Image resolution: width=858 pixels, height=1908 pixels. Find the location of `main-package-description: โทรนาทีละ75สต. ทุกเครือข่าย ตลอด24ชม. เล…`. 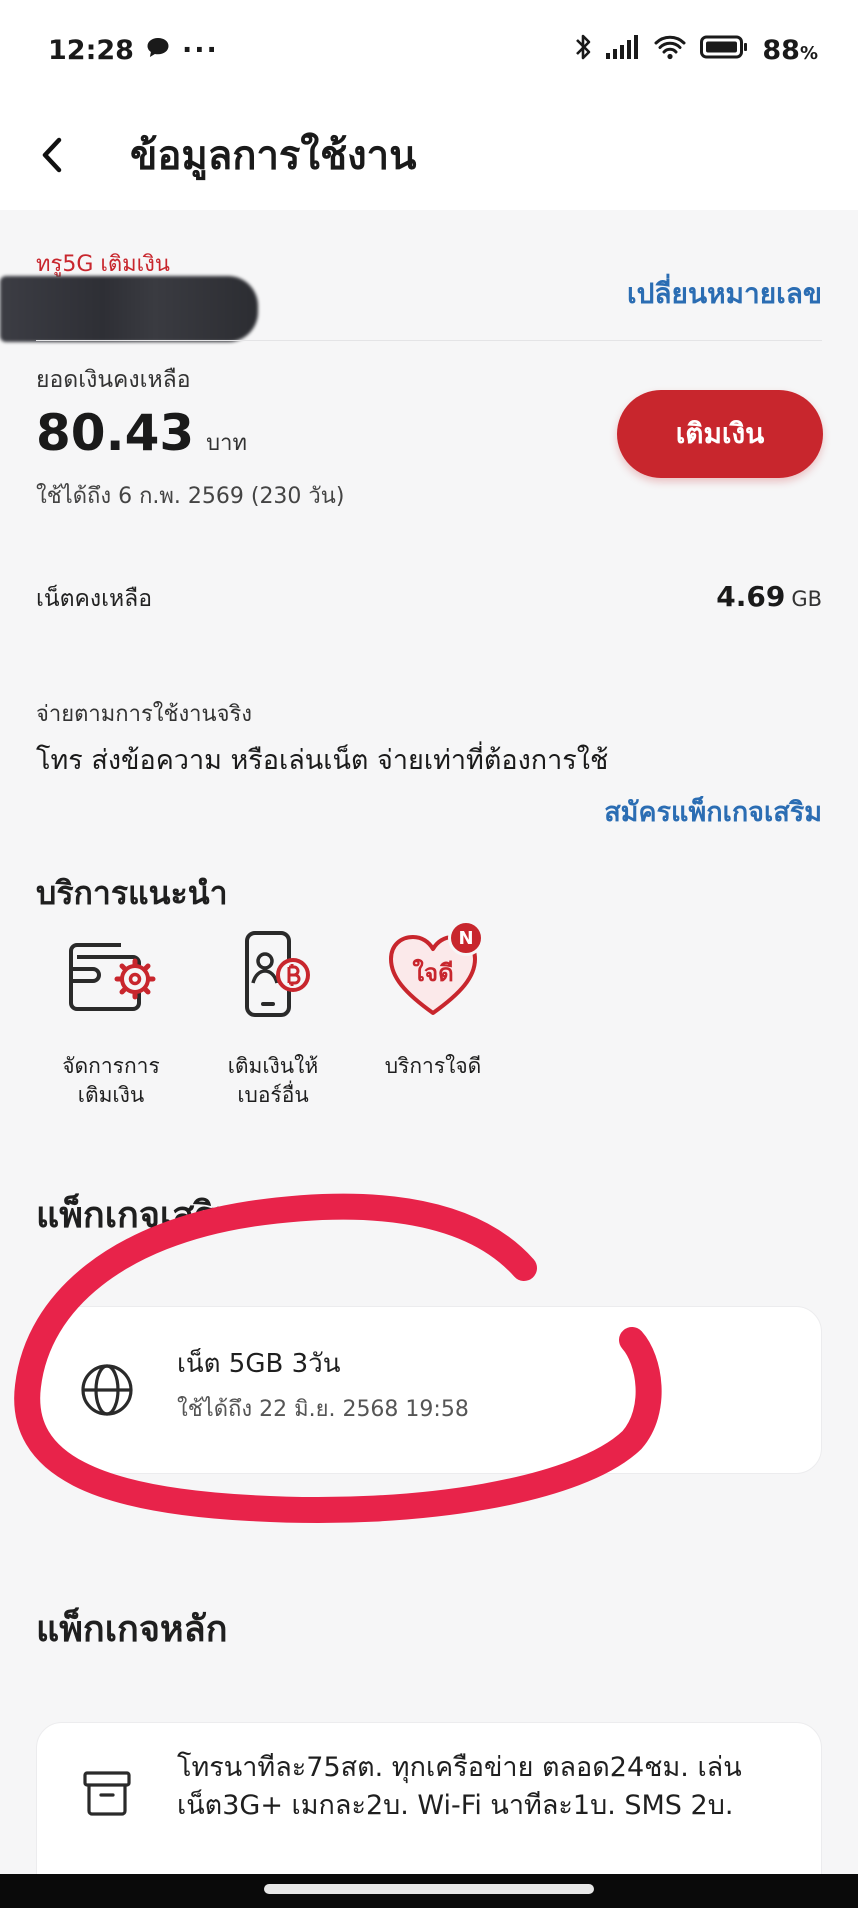

main-package-description: โทรนาทีละ75สต. ทุกเครือข่าย ตลอด24ชม. เล… is located at coordinates (459, 1787).